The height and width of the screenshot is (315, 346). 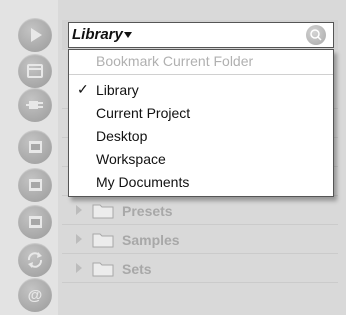 What do you see at coordinates (147, 211) in the screenshot?
I see `folder-label: Presets` at bounding box center [147, 211].